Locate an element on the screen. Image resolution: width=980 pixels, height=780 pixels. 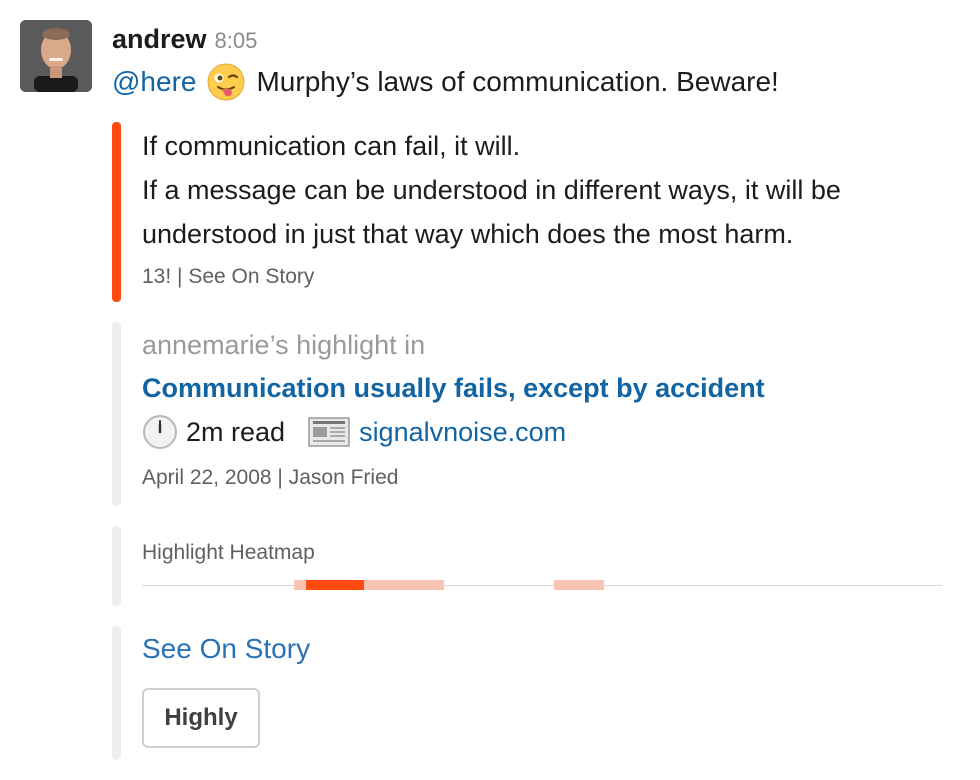
heatmap-title: Highlight Heatmap is located at coordinates (228, 552).